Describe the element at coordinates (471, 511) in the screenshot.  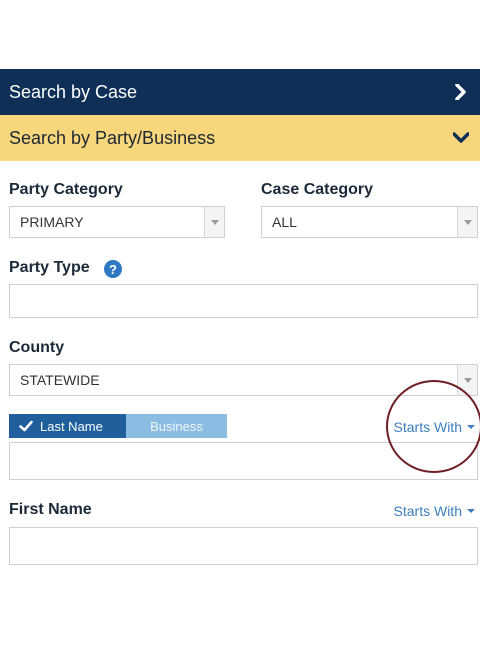
I see `caret-down-icon` at that location.